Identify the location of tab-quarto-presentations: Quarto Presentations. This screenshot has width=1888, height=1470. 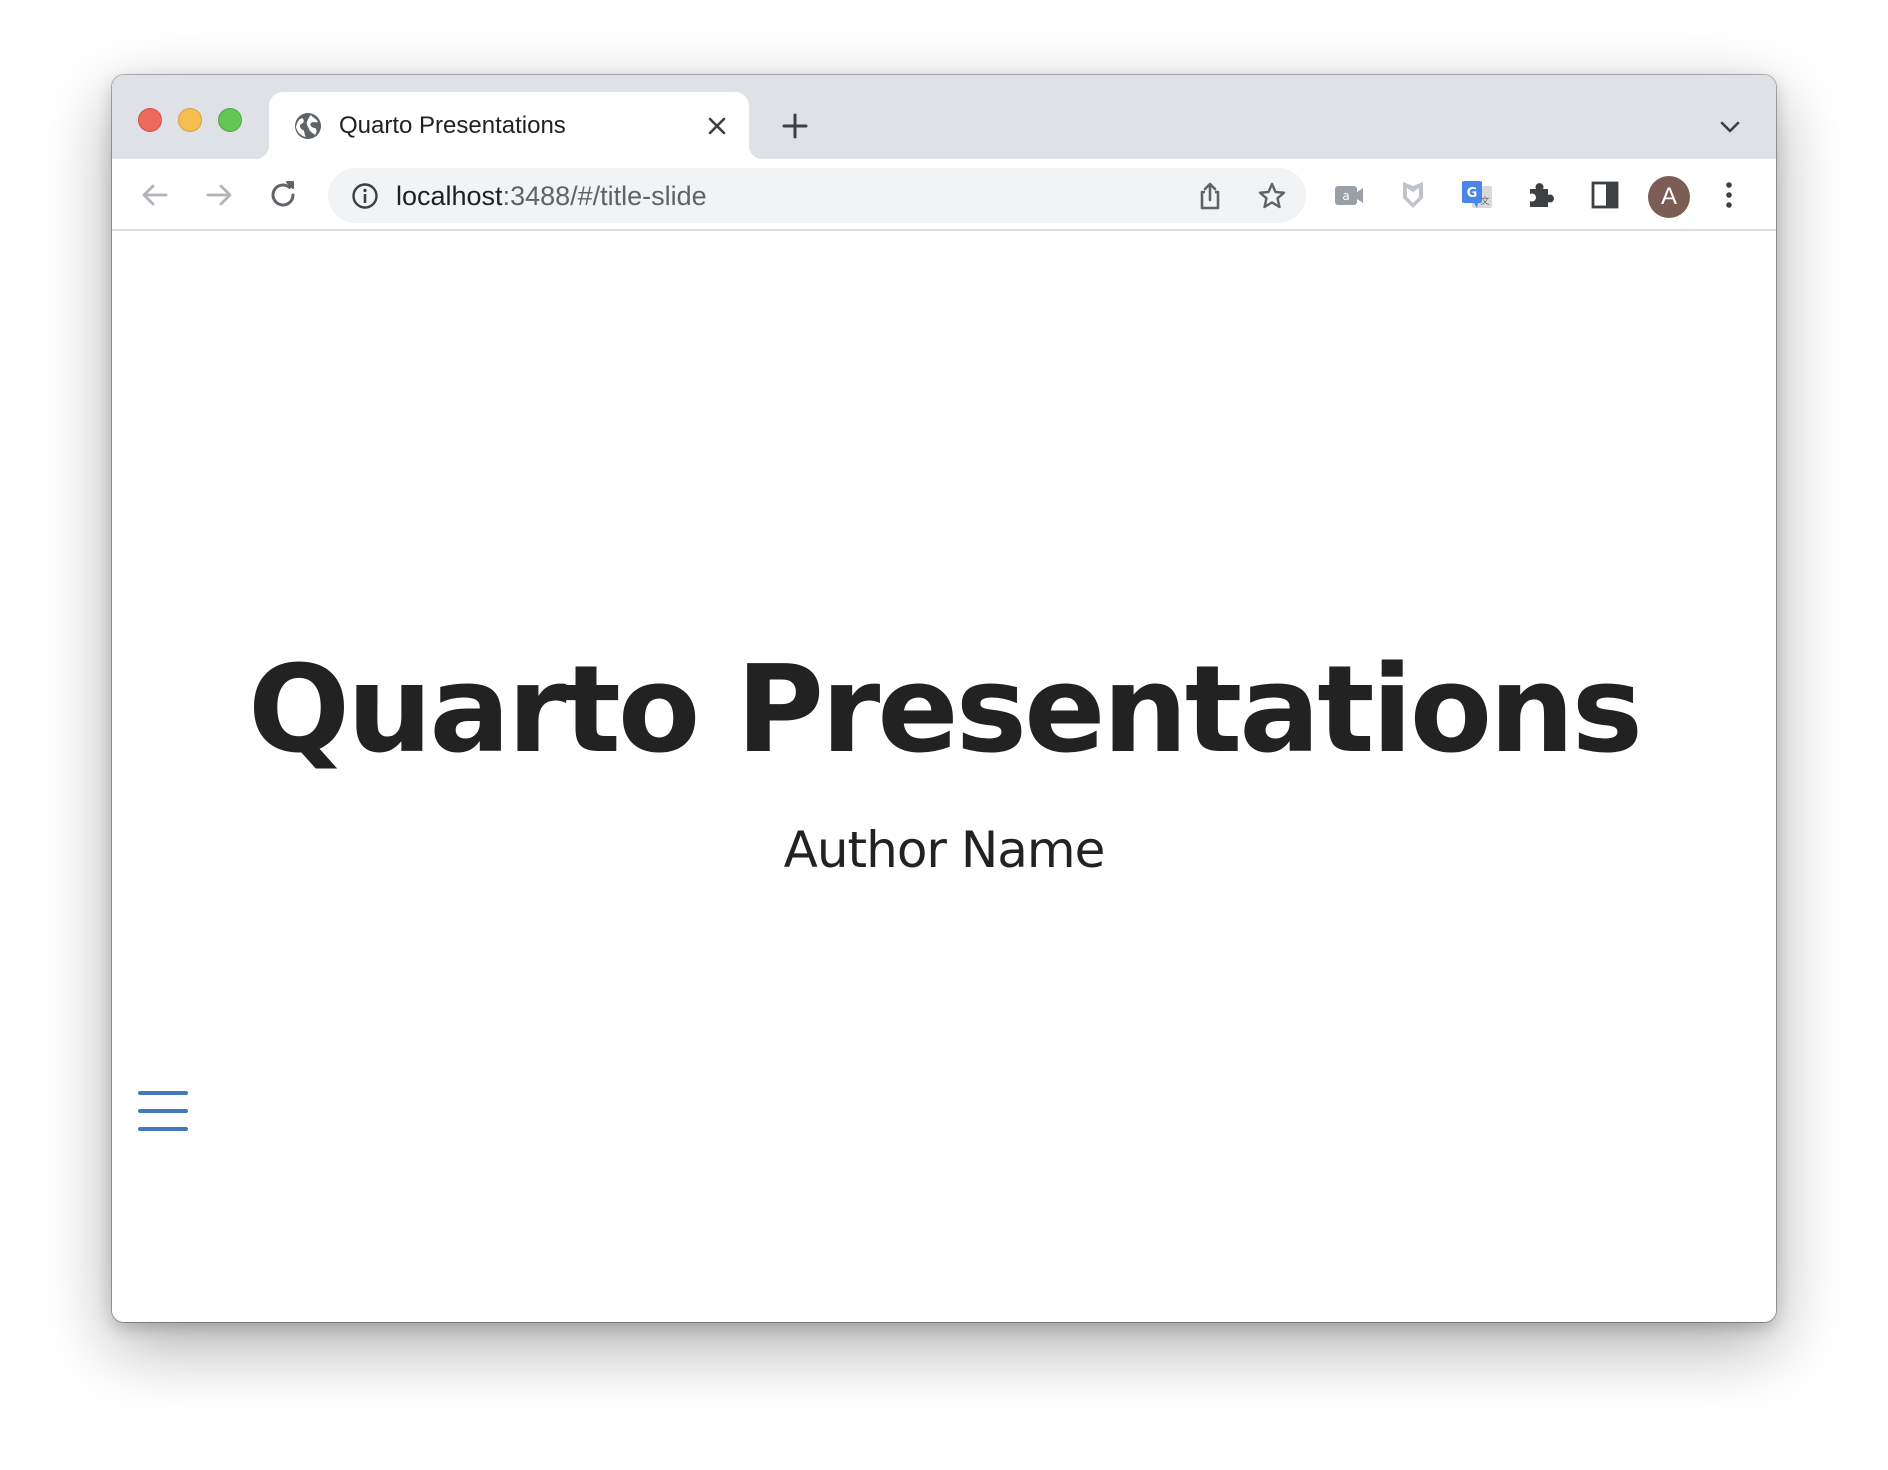
(509, 125).